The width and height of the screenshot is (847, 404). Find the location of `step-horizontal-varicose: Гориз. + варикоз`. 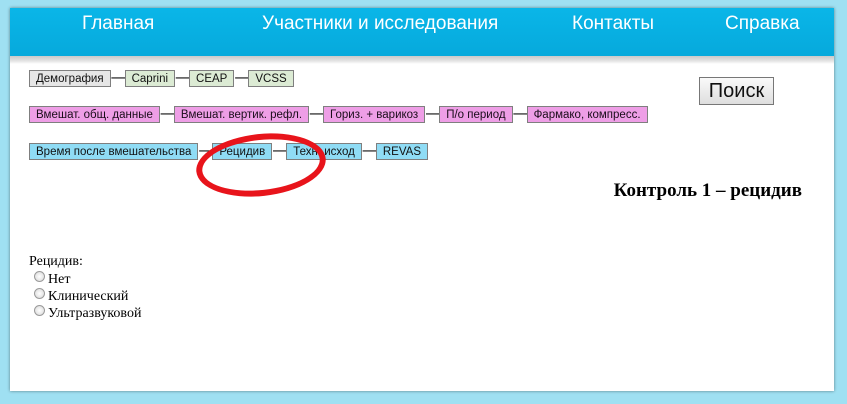

step-horizontal-varicose: Гориз. + варикоз is located at coordinates (374, 114).